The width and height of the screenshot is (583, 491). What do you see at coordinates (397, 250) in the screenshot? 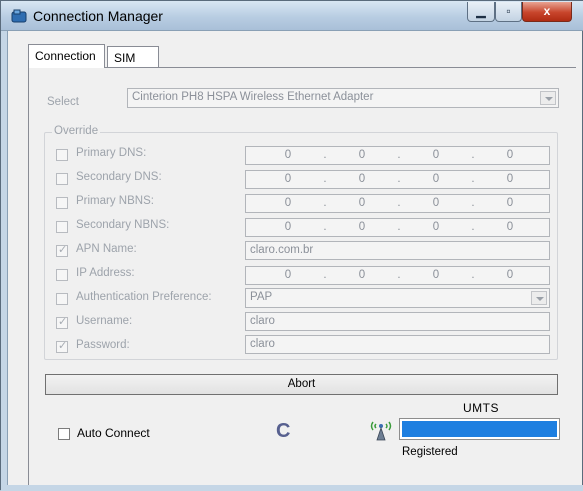
I see `apn-name-field: claro.com.br` at bounding box center [397, 250].